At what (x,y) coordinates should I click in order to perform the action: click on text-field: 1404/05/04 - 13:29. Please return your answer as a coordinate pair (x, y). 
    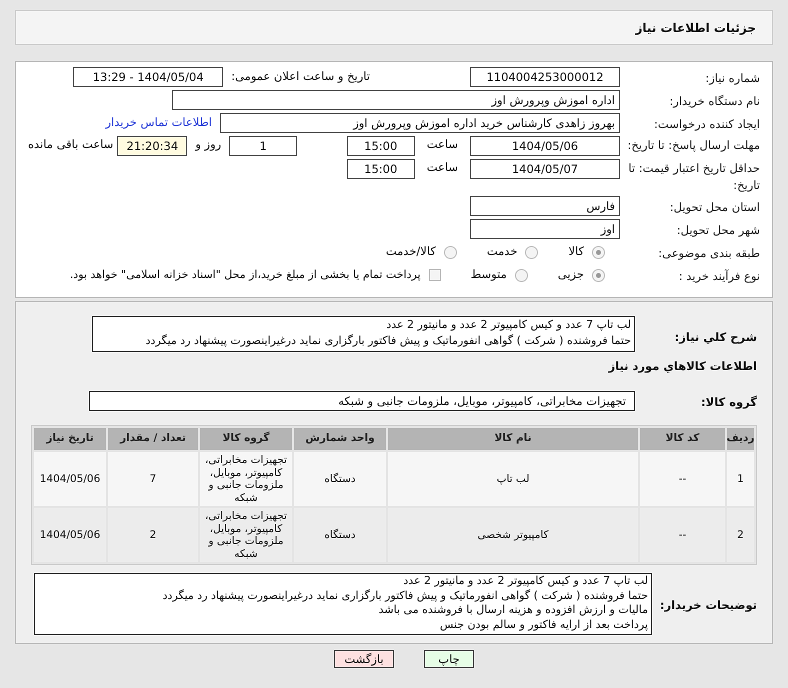
    Looking at the image, I should click on (148, 77).